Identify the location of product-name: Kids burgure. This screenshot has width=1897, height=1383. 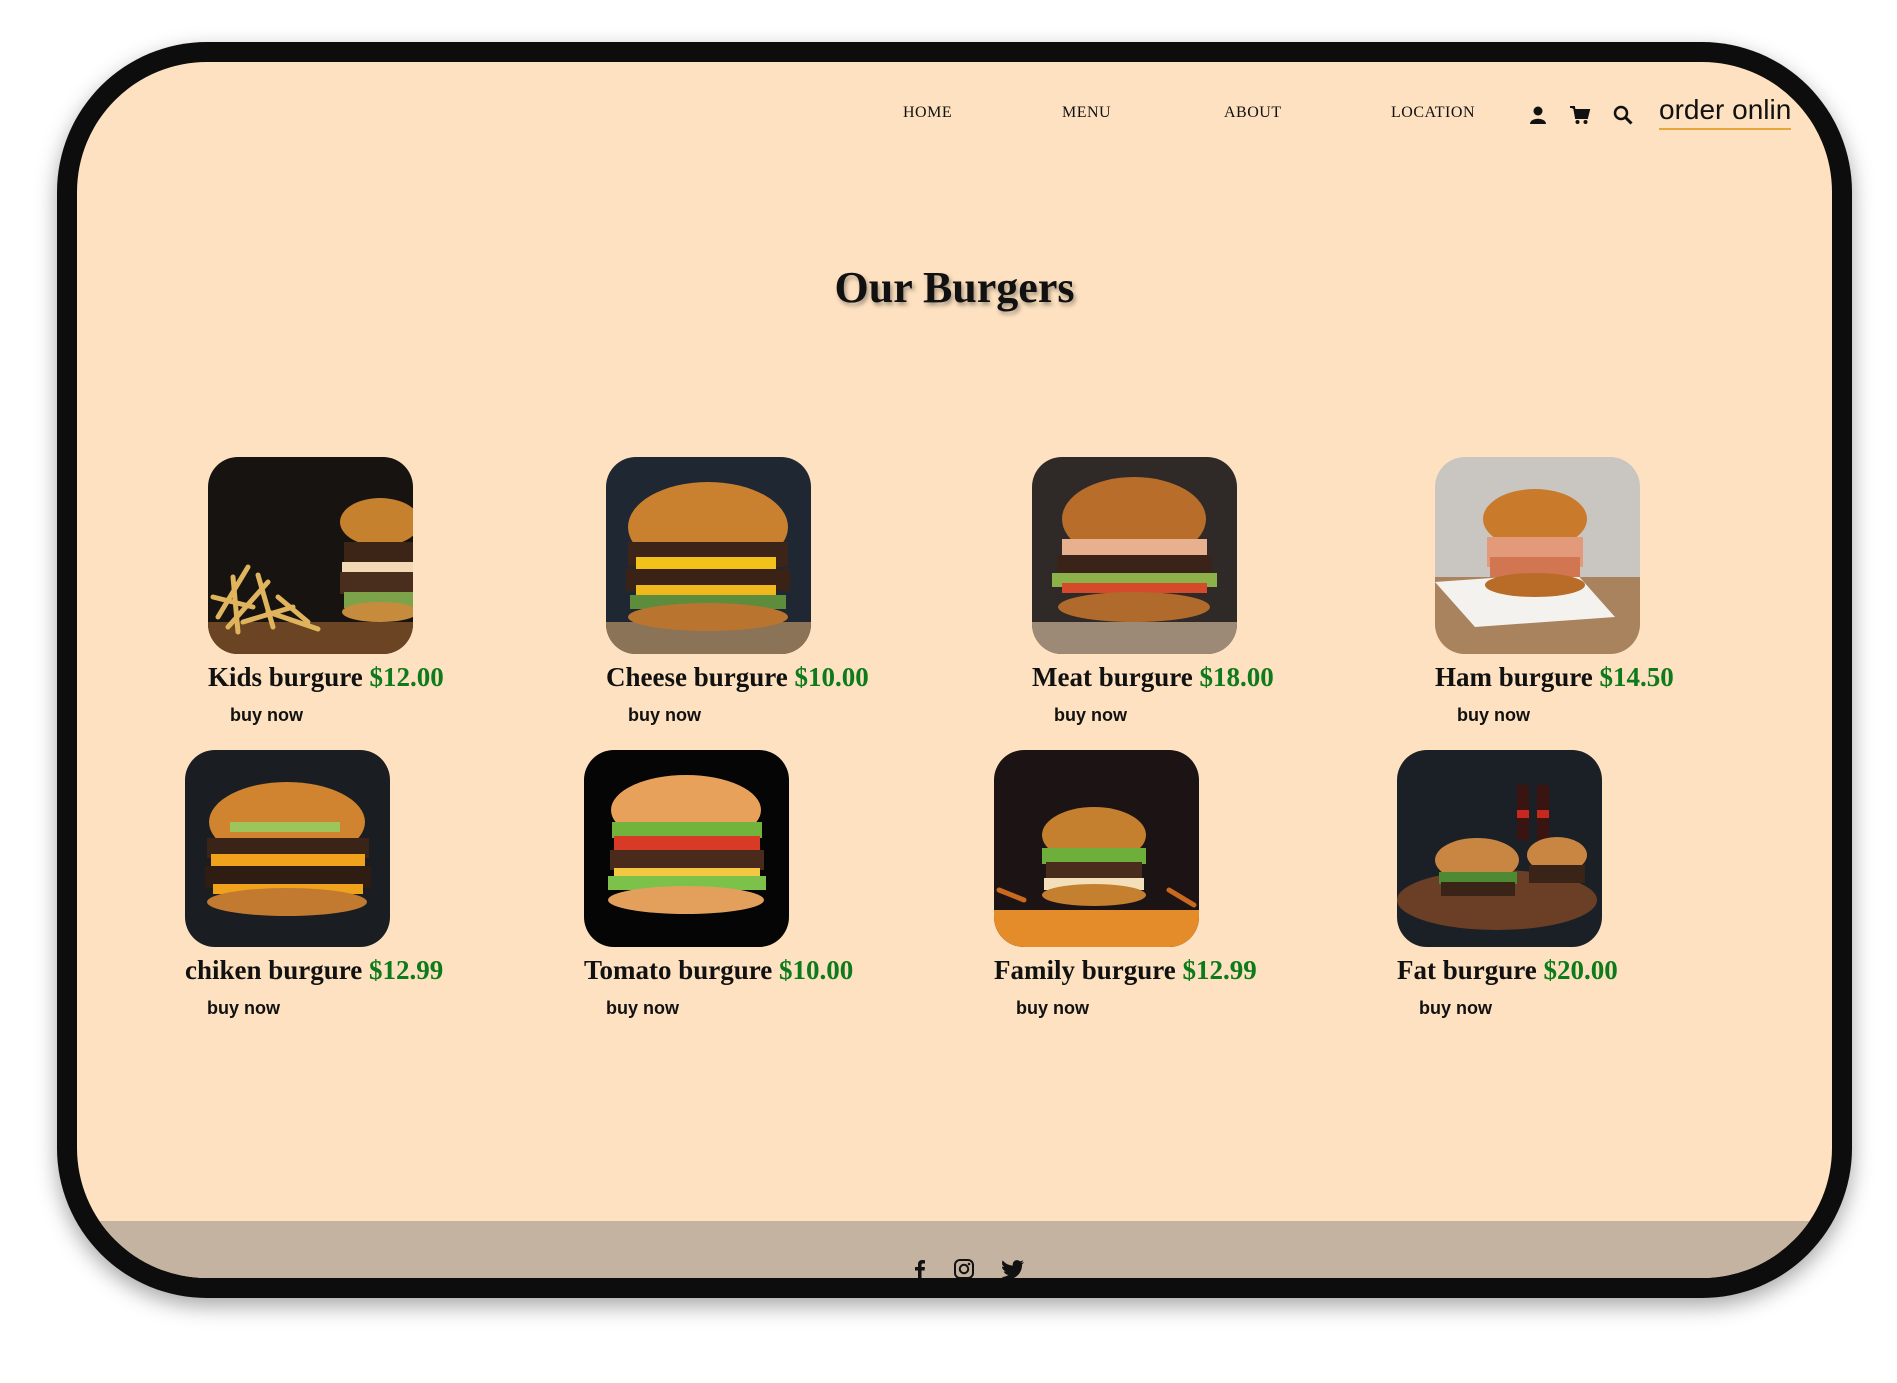
(285, 677).